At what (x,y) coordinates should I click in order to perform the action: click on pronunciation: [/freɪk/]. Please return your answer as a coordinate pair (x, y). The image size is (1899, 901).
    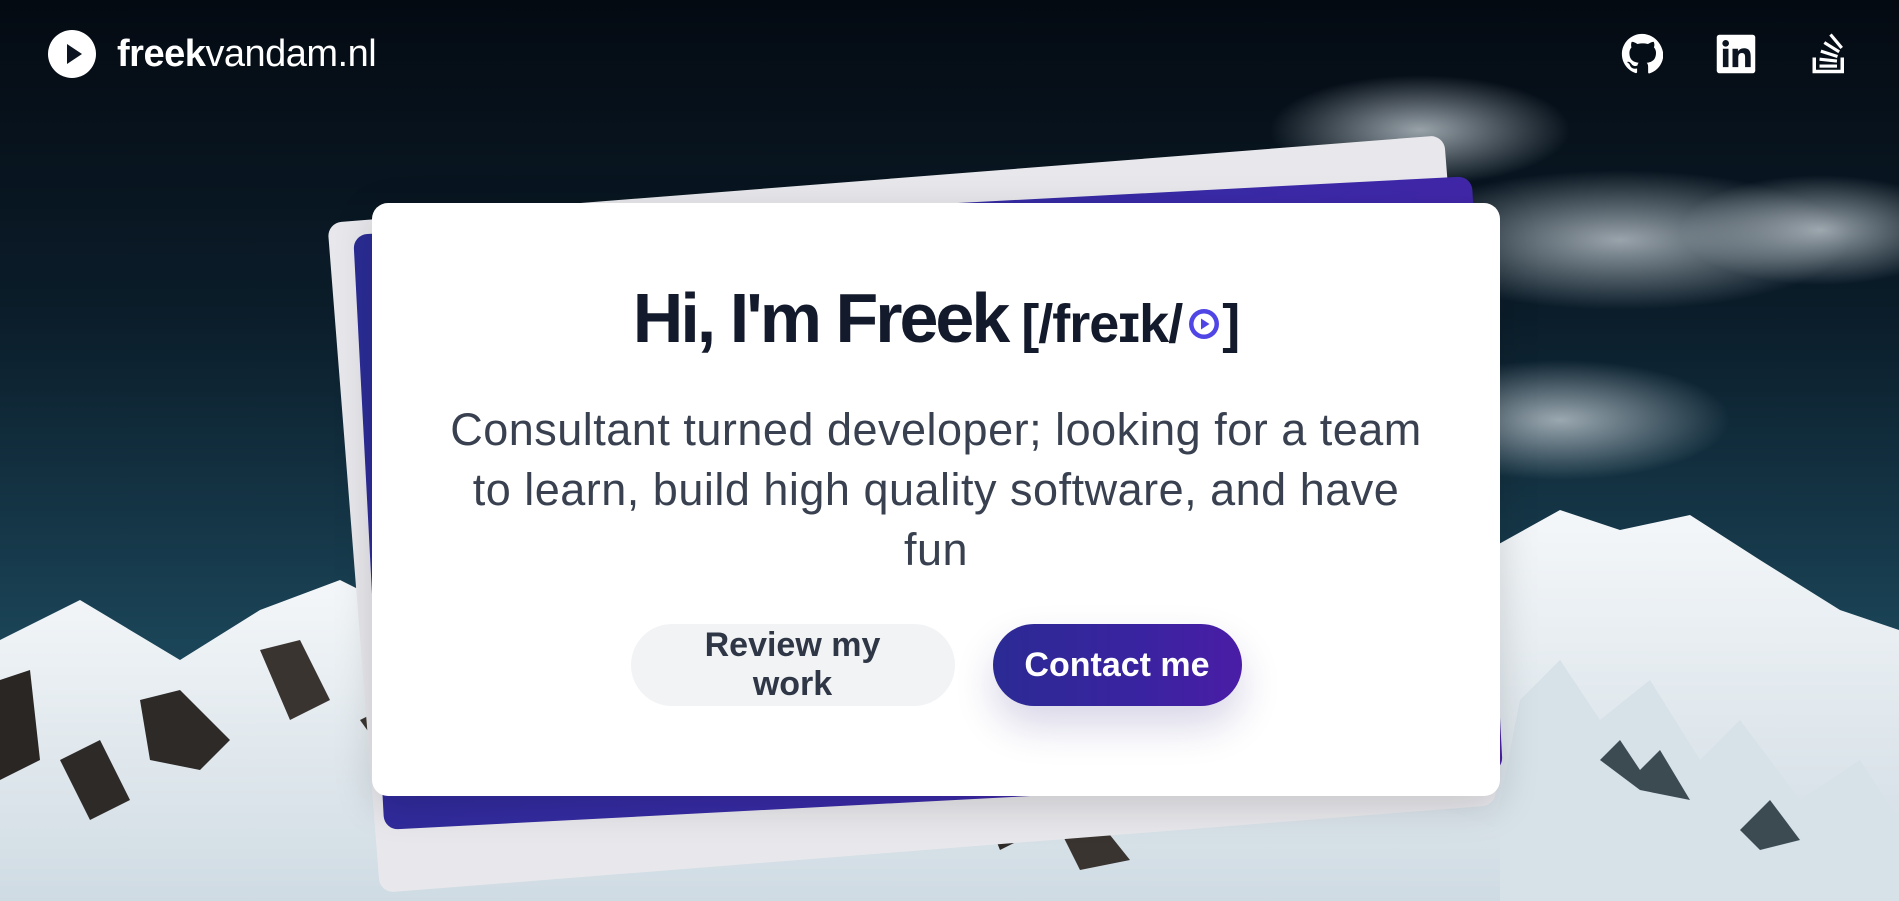
    Looking at the image, I should click on (1130, 324).